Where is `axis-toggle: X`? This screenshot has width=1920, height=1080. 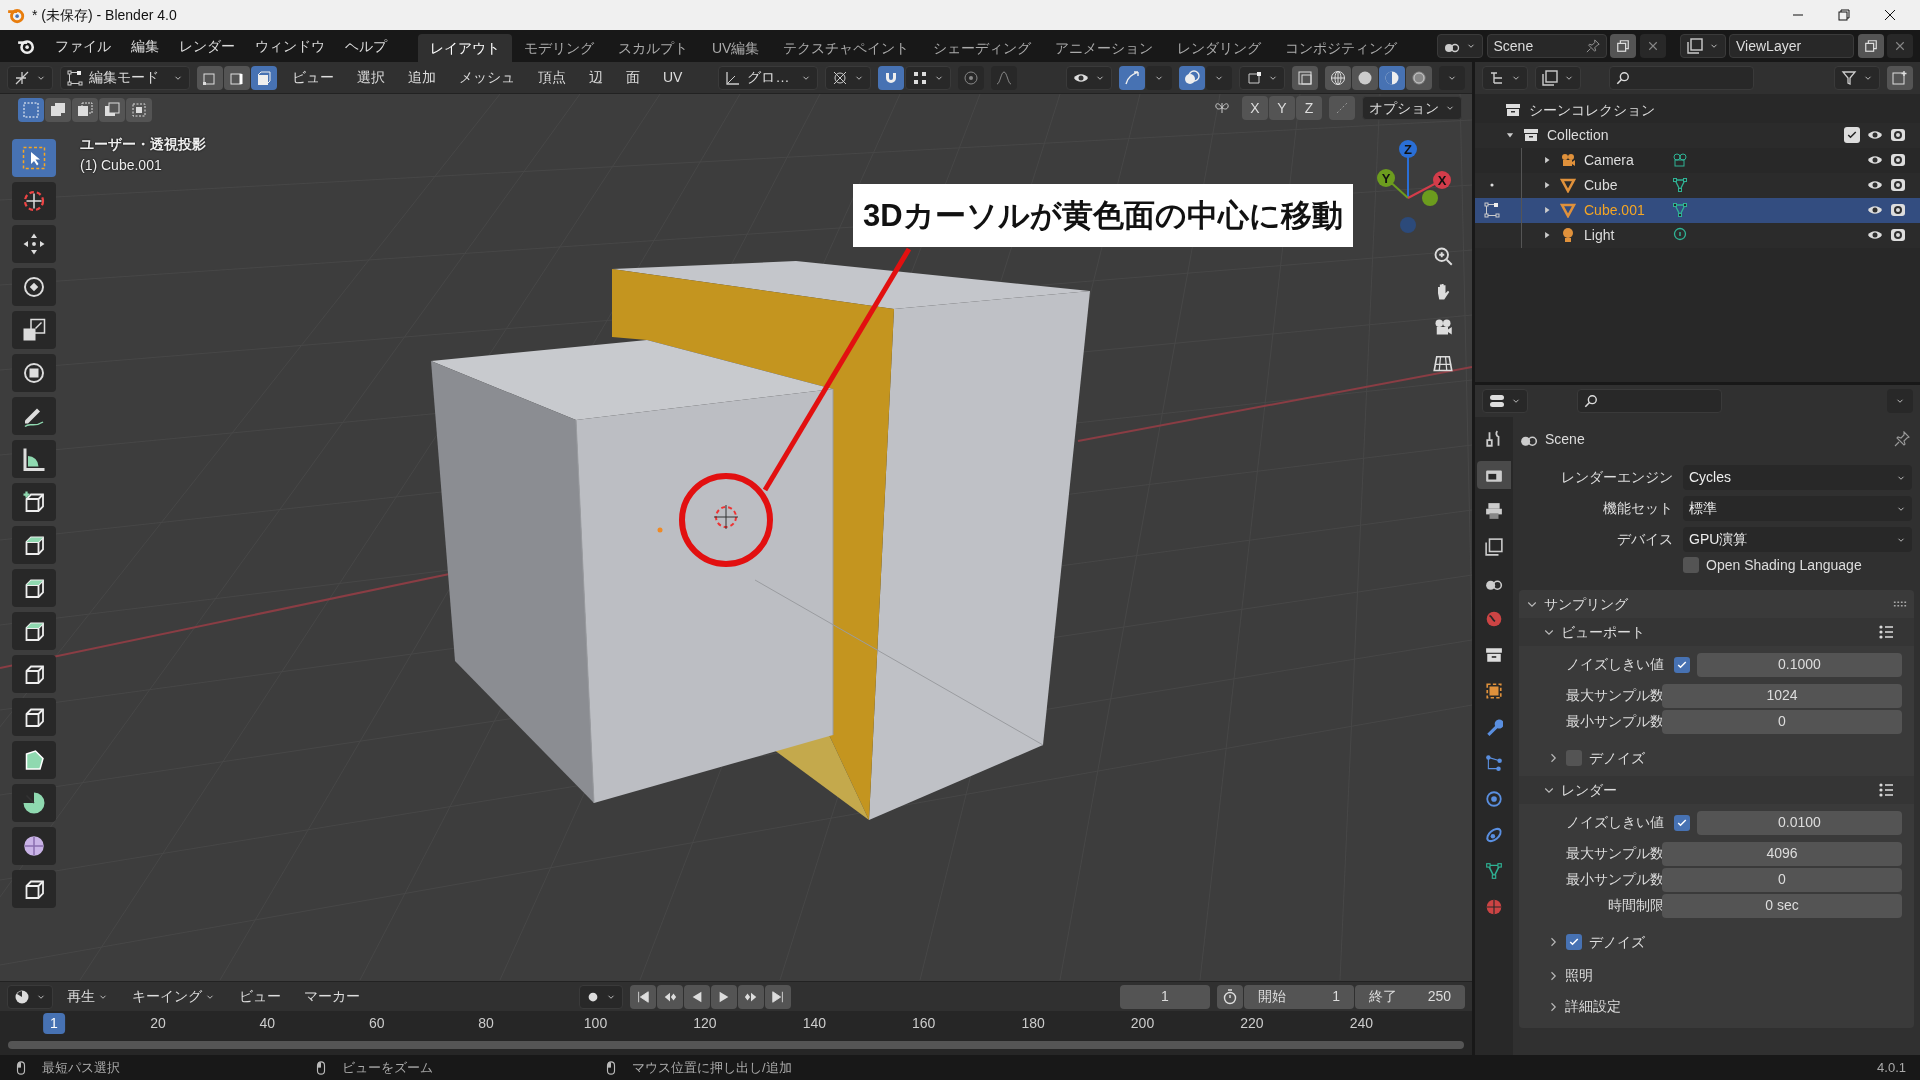 axis-toggle: X is located at coordinates (1255, 108).